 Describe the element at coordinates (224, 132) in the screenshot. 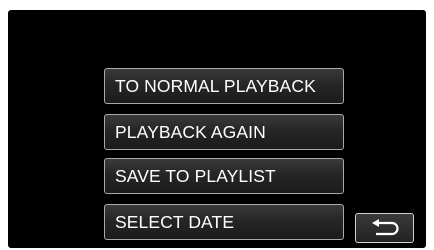

I see `playback-again-button: PLAYBACK AGAIN` at that location.